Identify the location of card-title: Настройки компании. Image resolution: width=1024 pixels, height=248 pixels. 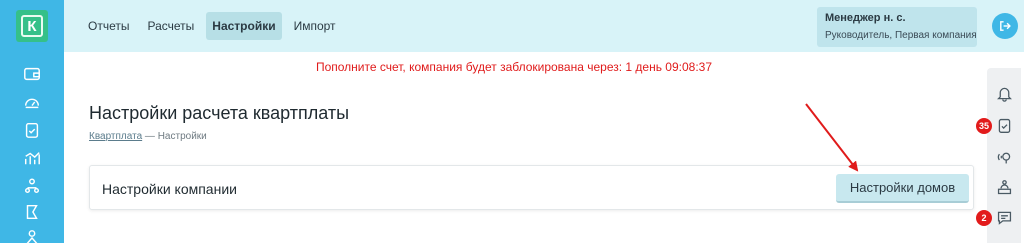
(169, 189).